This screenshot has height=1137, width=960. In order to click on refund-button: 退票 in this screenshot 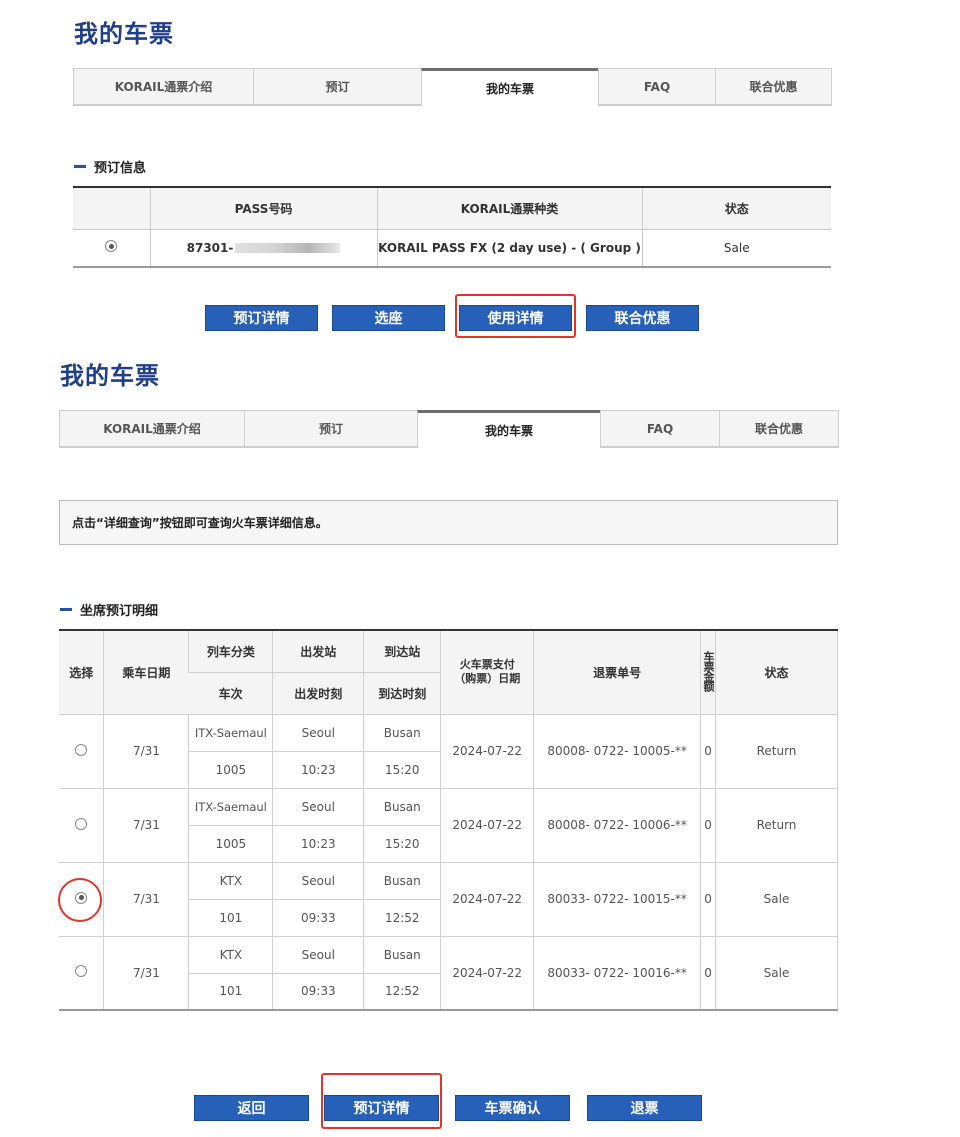, I will do `click(644, 1108)`.